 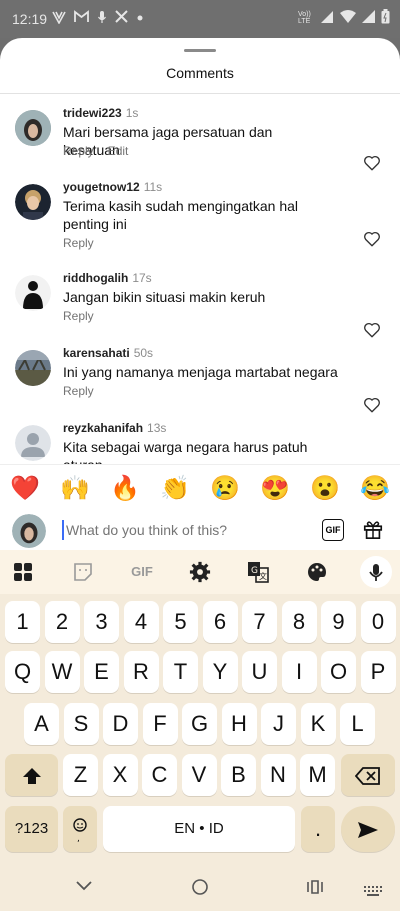 What do you see at coordinates (142, 572) in the screenshot?
I see `gif-keyboard-button: GIF` at bounding box center [142, 572].